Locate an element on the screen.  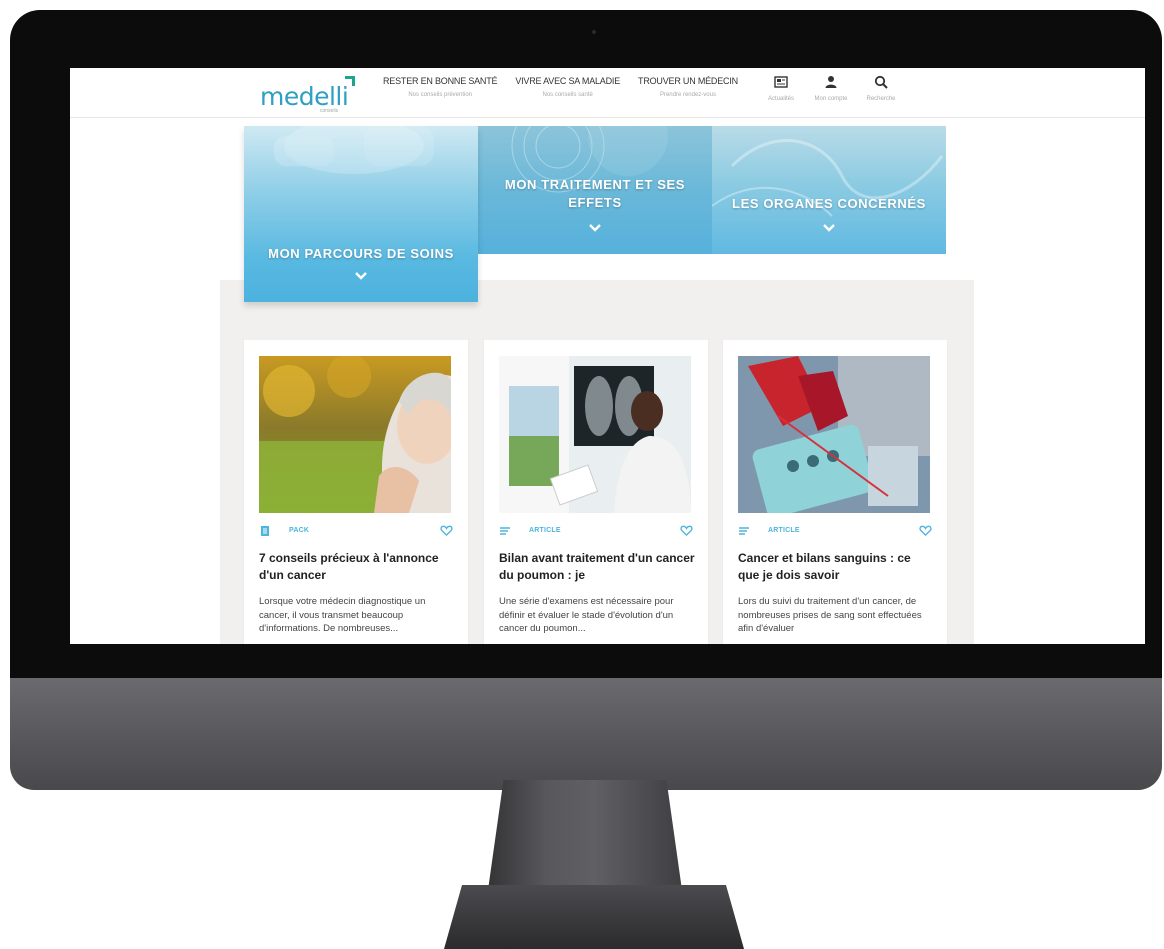
nav-label: RESTER EN BONNE SANTÉ is located at coordinates (440, 81).